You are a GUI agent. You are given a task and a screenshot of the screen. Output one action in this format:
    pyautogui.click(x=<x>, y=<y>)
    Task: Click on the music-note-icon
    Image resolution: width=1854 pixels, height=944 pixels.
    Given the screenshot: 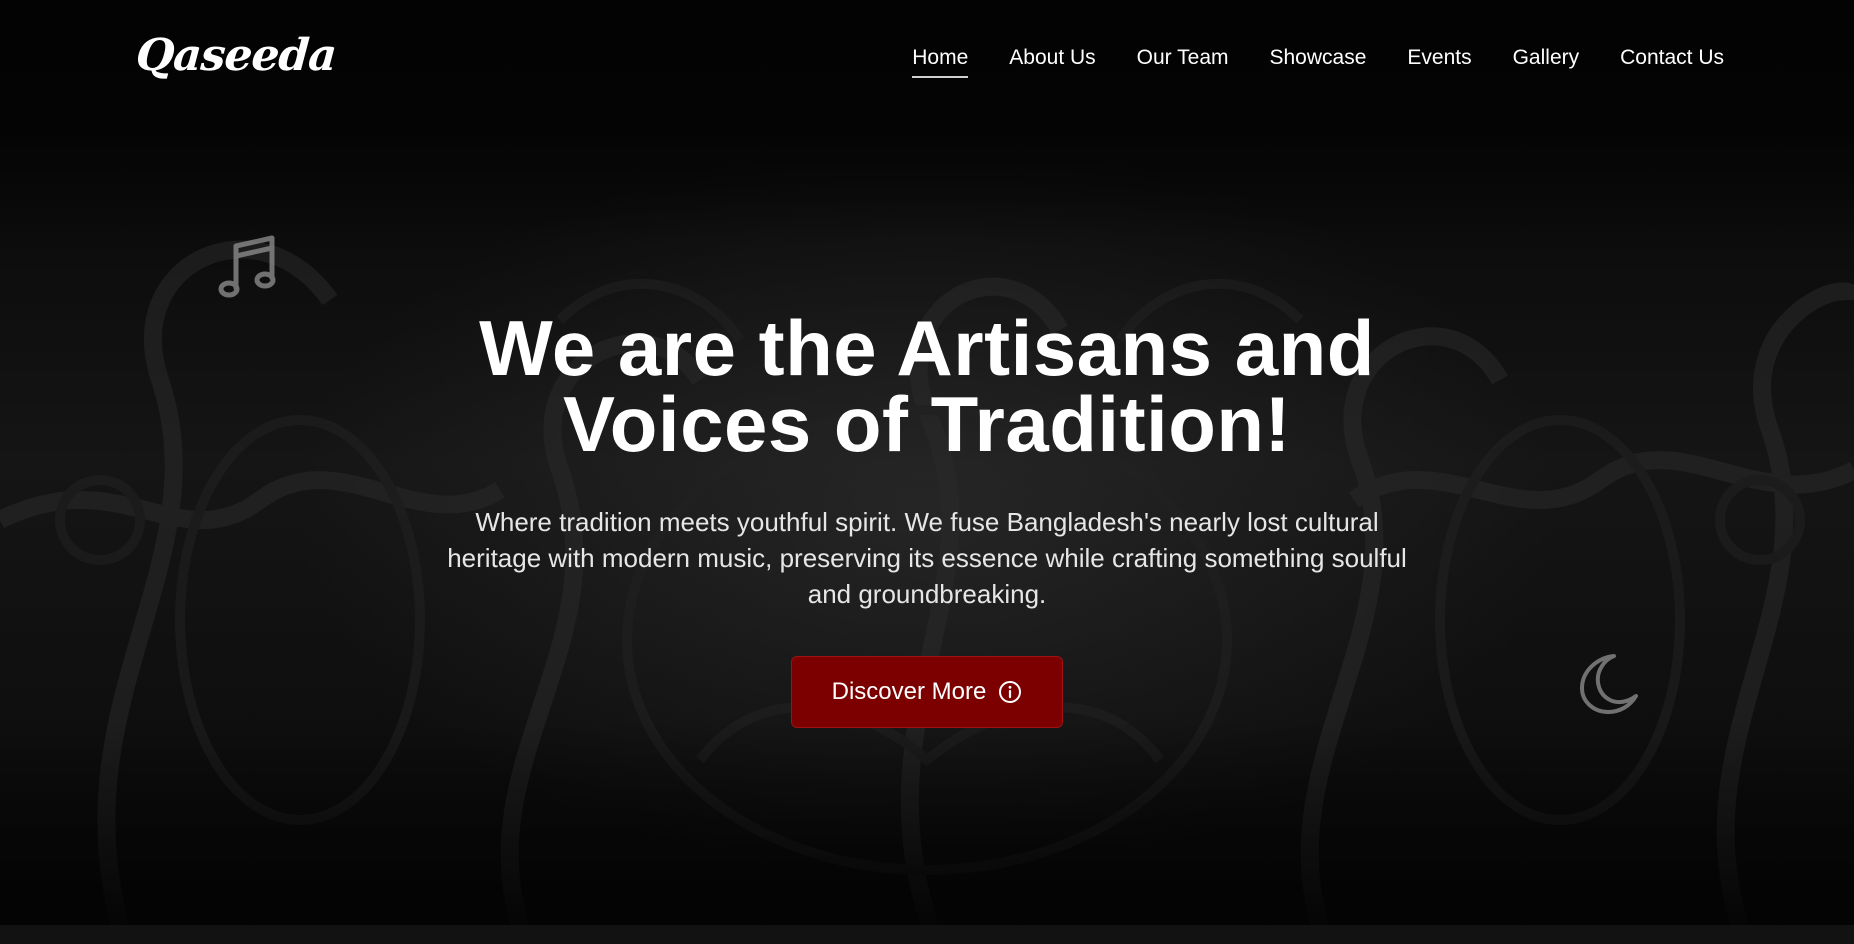 What is the action you would take?
    pyautogui.click(x=247, y=266)
    